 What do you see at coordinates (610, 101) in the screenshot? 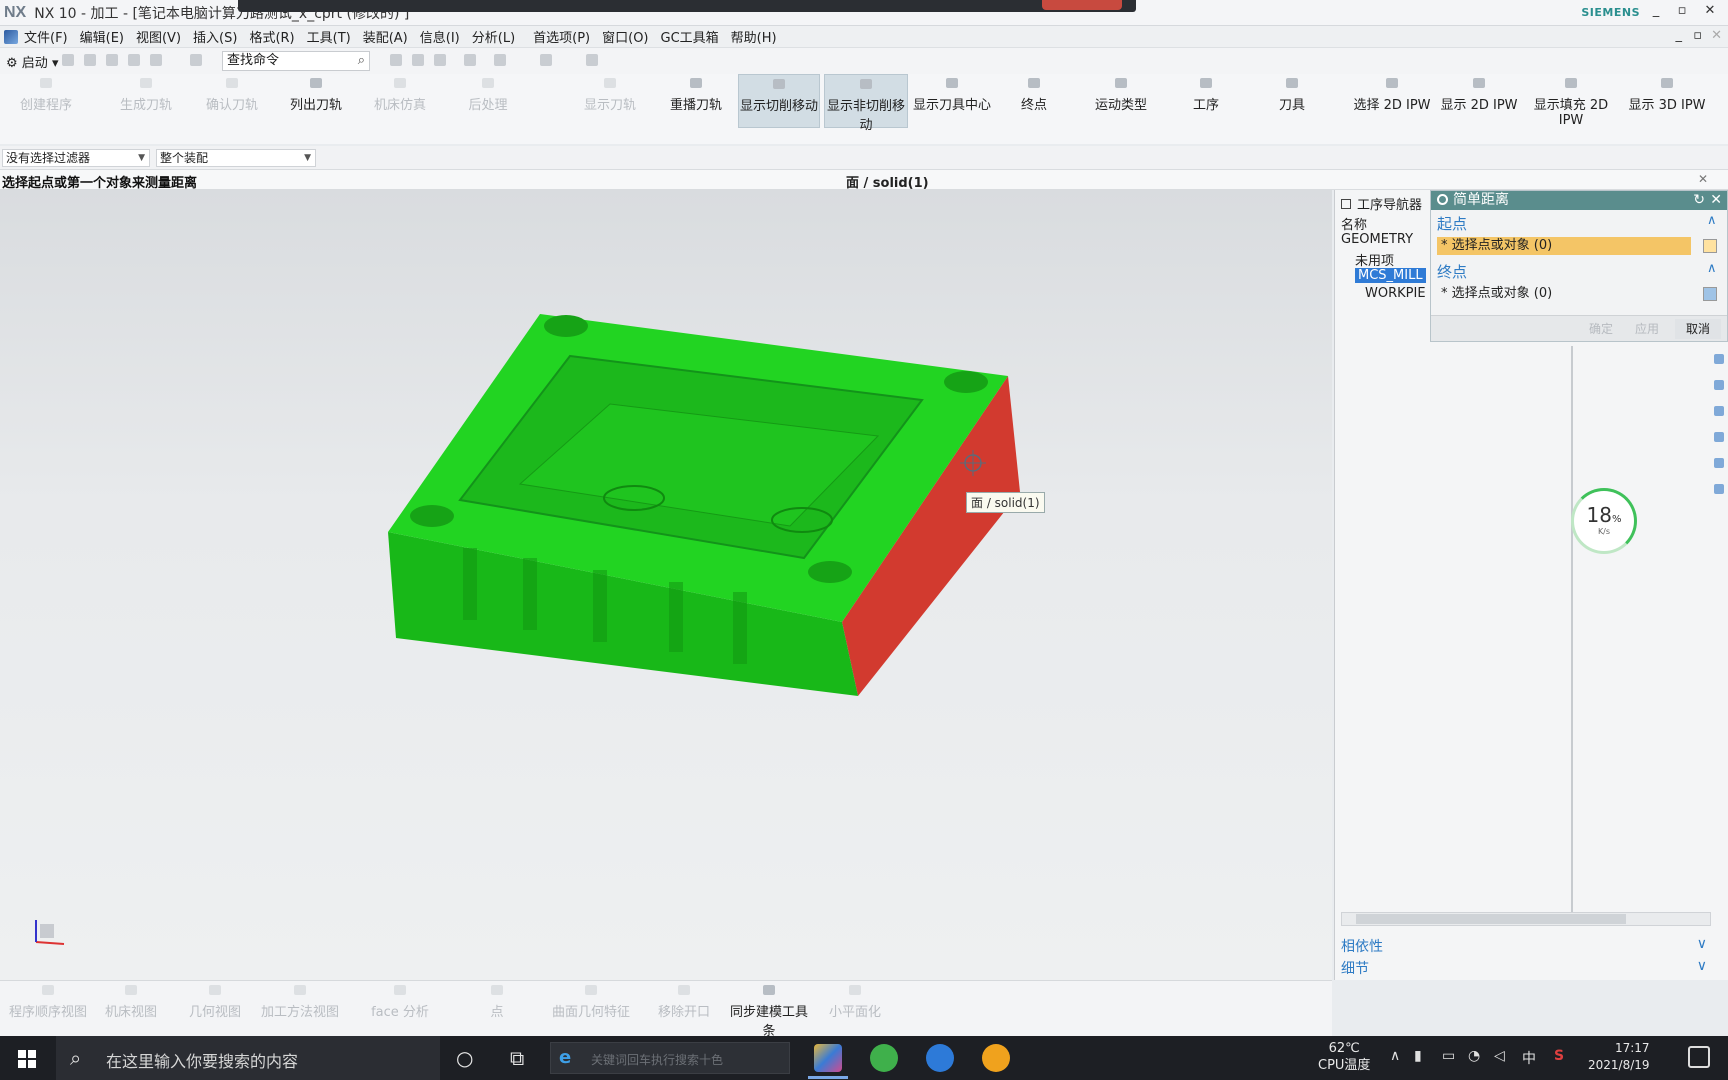
I see `show-toolpath-button: 显示刀轨` at bounding box center [610, 101].